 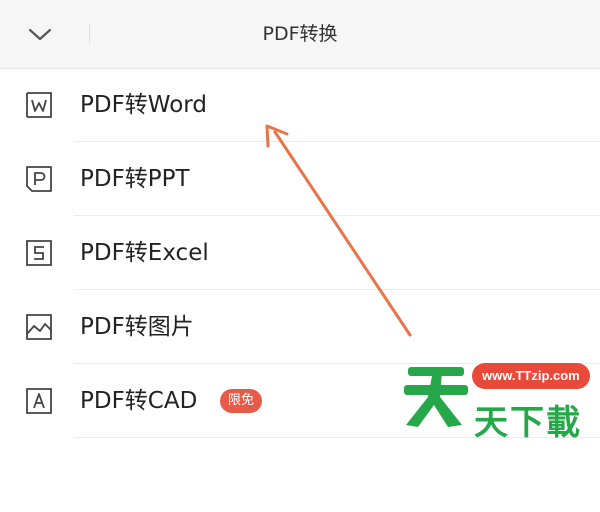 What do you see at coordinates (39, 327) in the screenshot?
I see `image-icon` at bounding box center [39, 327].